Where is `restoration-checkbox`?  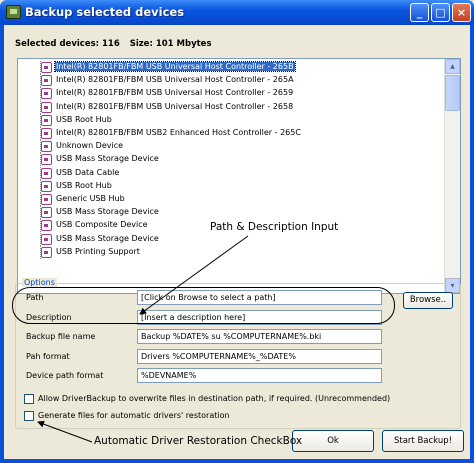
restoration-checkbox is located at coordinates (29, 416).